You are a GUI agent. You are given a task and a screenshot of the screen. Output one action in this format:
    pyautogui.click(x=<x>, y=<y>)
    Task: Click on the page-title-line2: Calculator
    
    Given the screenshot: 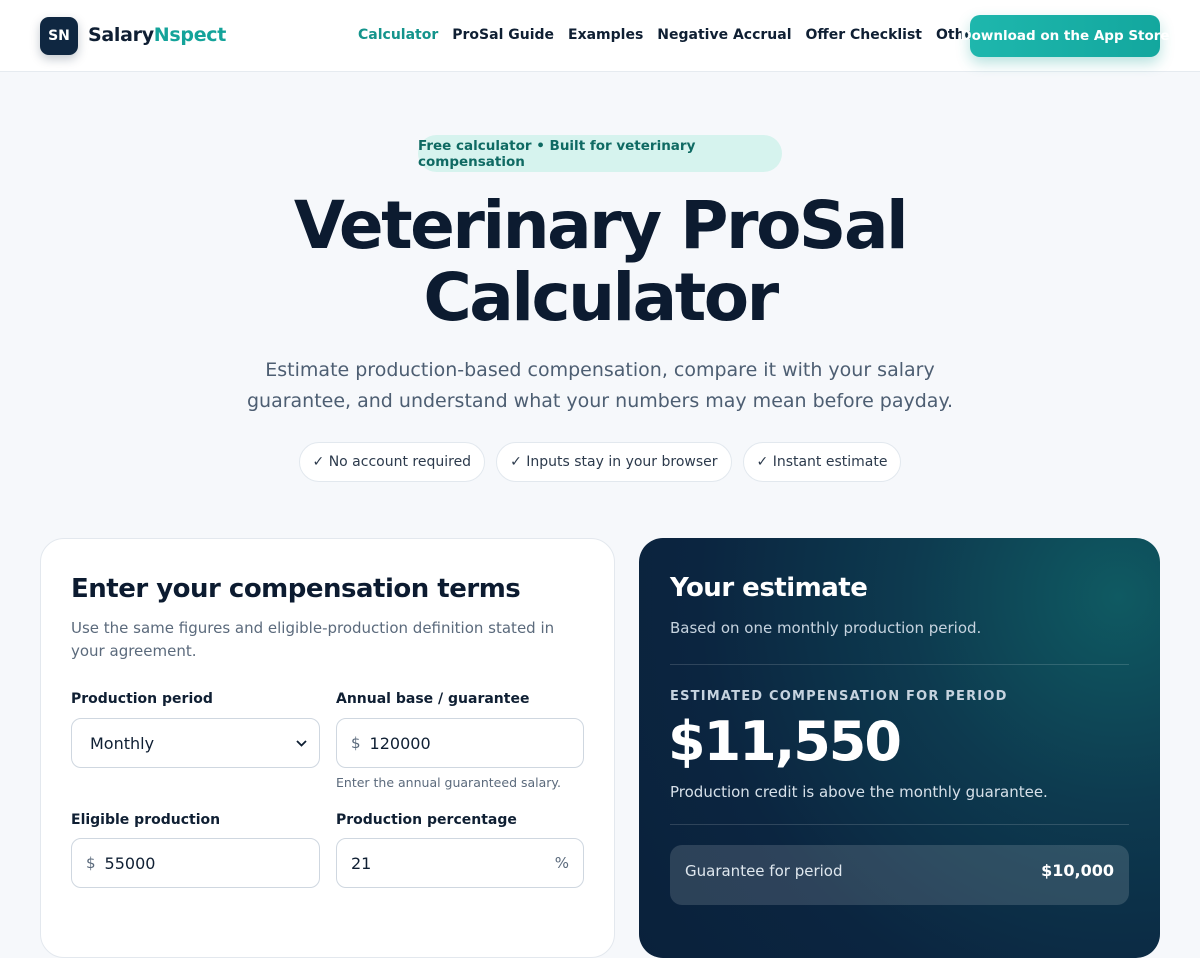 What is the action you would take?
    pyautogui.click(x=601, y=297)
    